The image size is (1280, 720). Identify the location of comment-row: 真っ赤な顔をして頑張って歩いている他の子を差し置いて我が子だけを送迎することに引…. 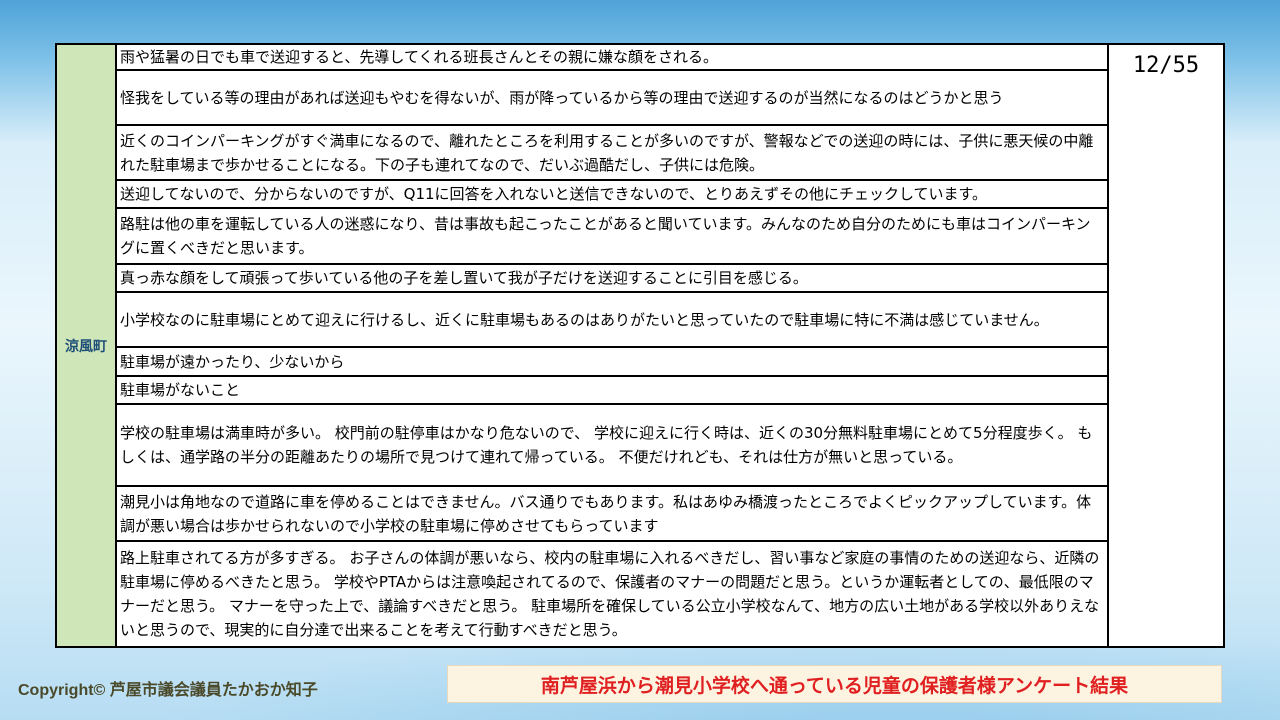
(612, 279).